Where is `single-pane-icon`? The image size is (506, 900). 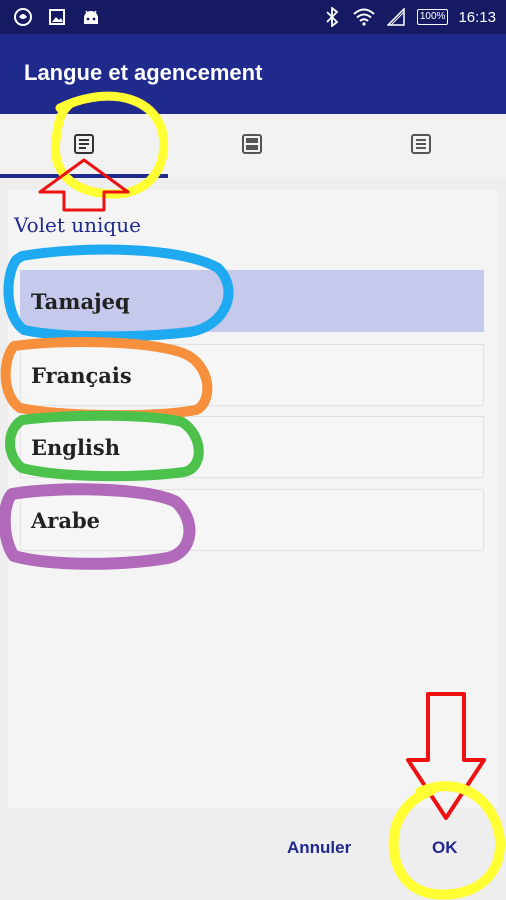
single-pane-icon is located at coordinates (84, 146).